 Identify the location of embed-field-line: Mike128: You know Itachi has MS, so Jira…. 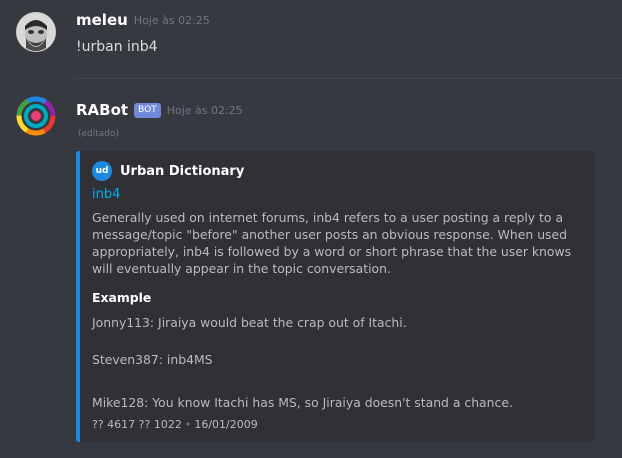
(302, 402).